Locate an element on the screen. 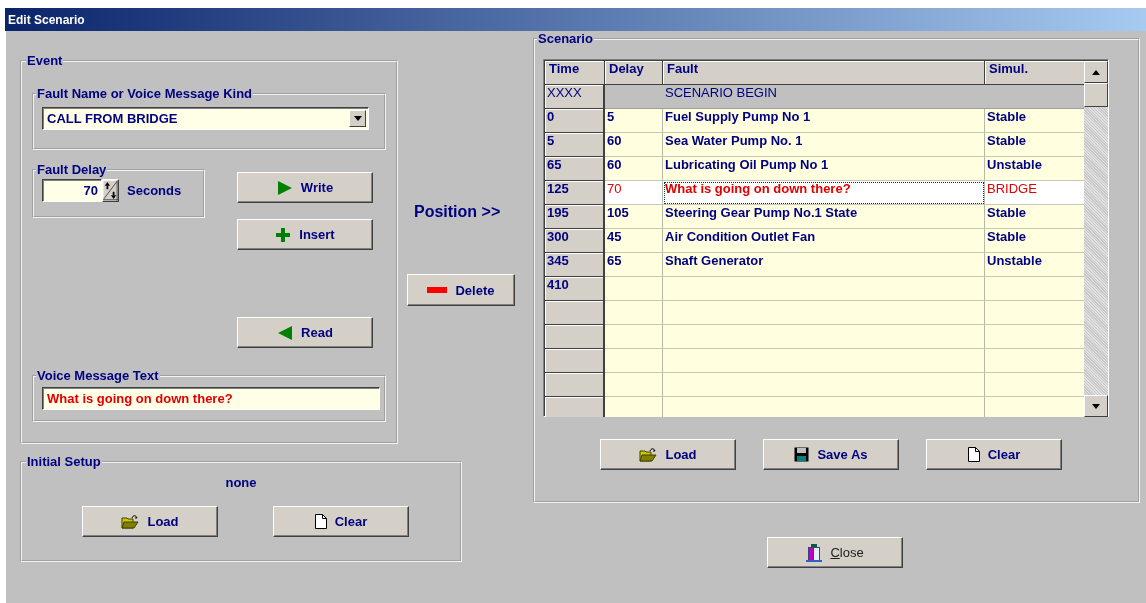 Image resolution: width=1146 pixels, height=603 pixels. row-header-cell: 410 is located at coordinates (575, 289).